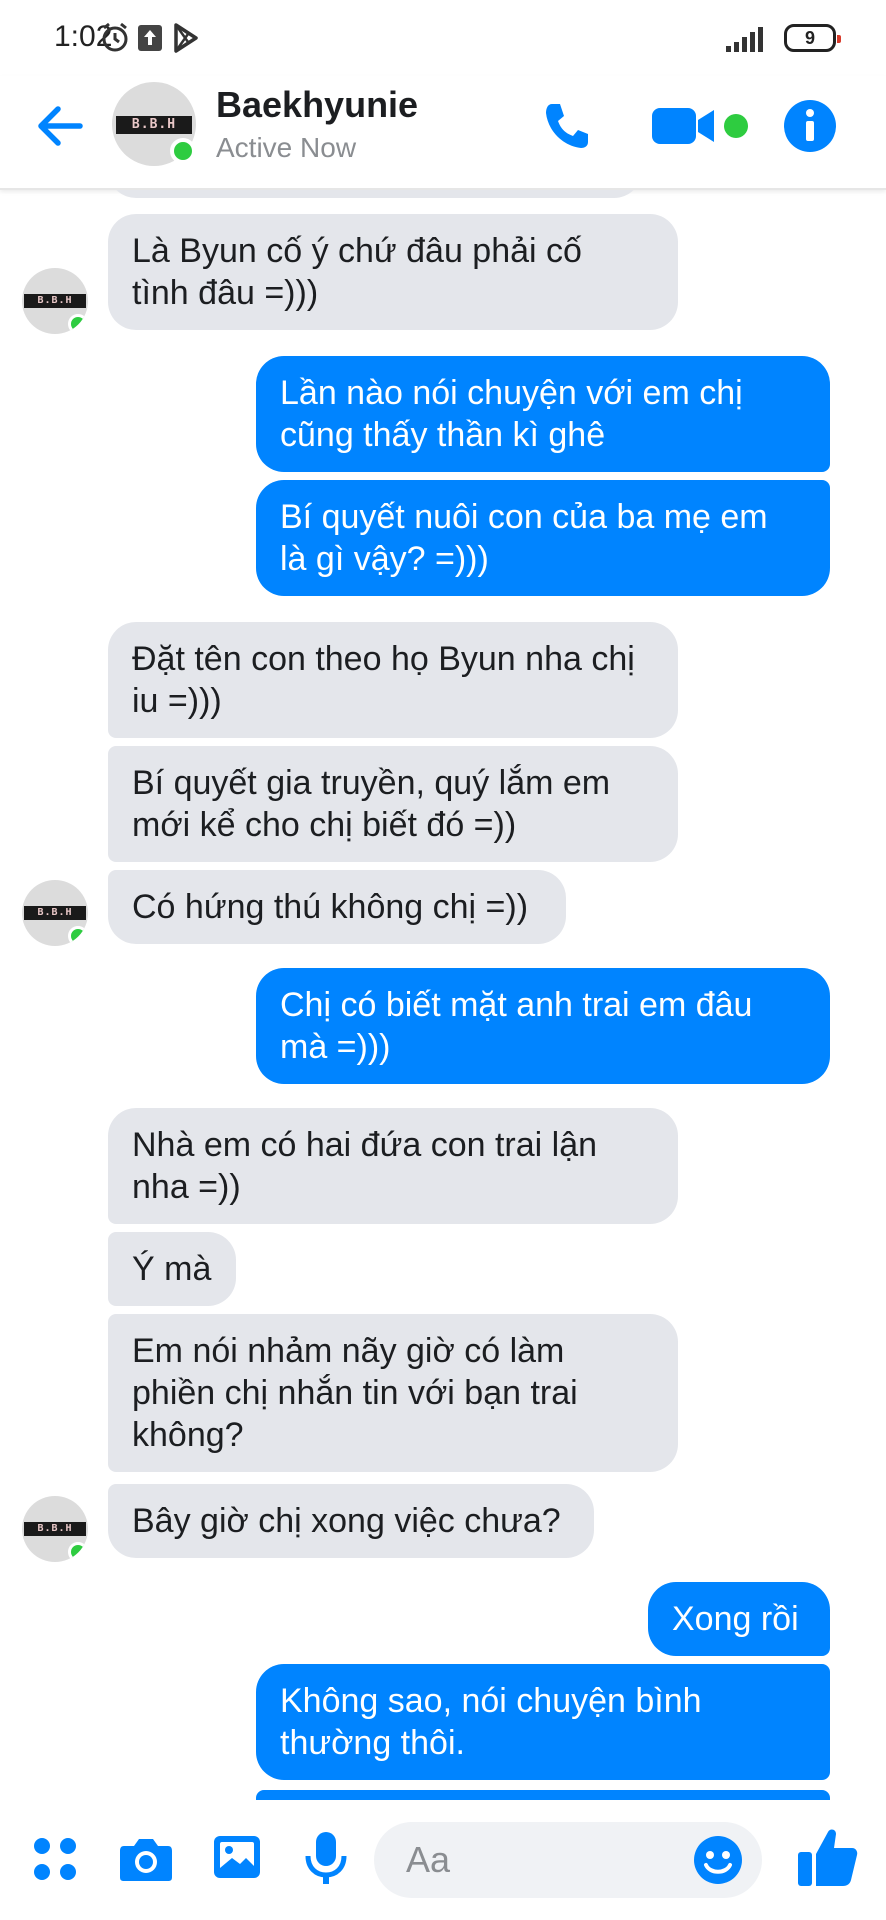 The height and width of the screenshot is (1920, 886). I want to click on message-bubble-incoming: Nhà em có hai đứa con trai lận nha =)), so click(393, 1166).